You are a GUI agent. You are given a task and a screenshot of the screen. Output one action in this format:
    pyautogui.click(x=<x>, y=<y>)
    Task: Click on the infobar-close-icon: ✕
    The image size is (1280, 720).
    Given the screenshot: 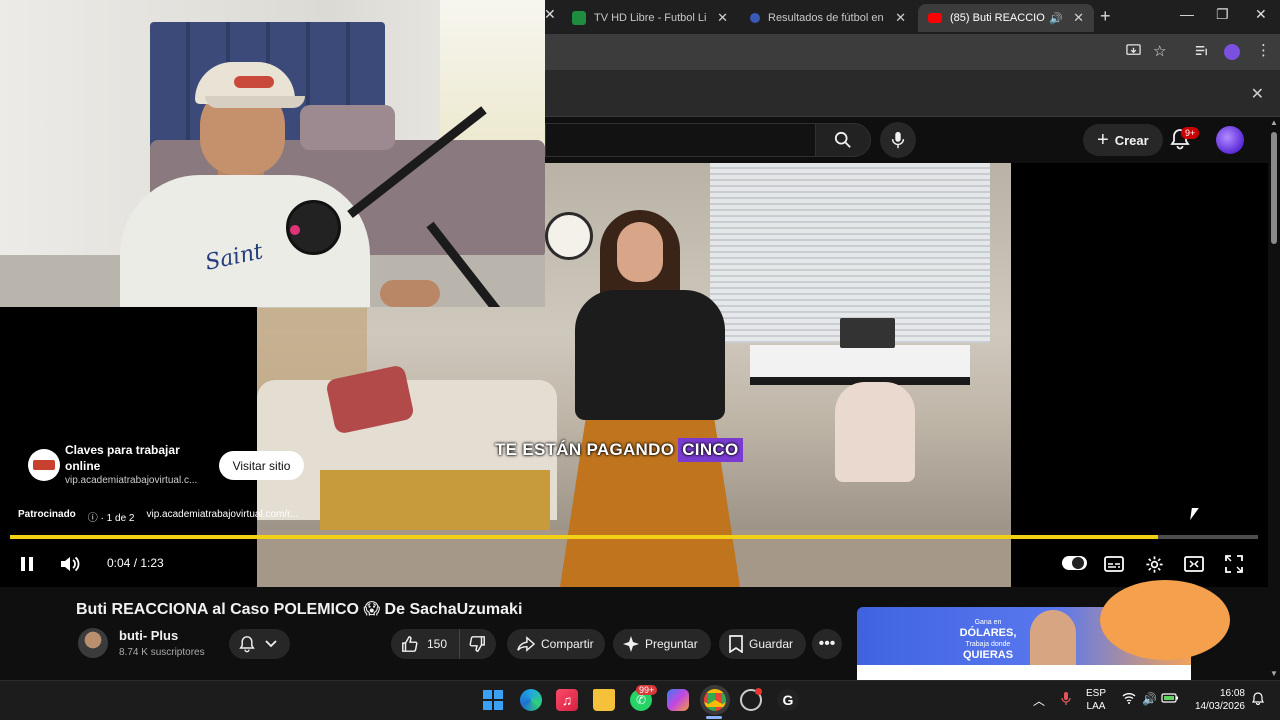 What is the action you would take?
    pyautogui.click(x=1257, y=94)
    